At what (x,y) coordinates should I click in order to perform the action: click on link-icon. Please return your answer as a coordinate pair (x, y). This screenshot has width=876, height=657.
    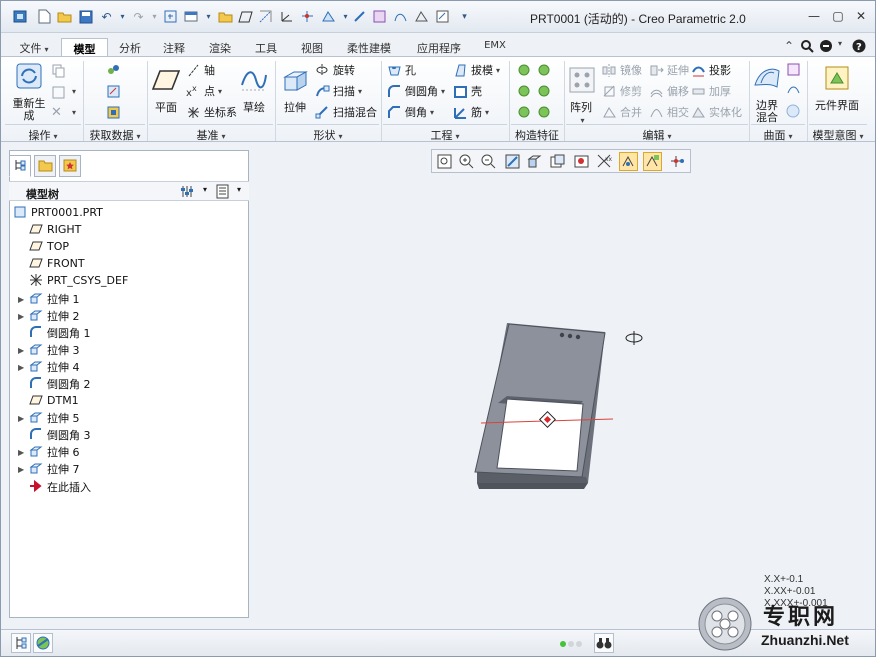
    Looking at the image, I should click on (359, 16).